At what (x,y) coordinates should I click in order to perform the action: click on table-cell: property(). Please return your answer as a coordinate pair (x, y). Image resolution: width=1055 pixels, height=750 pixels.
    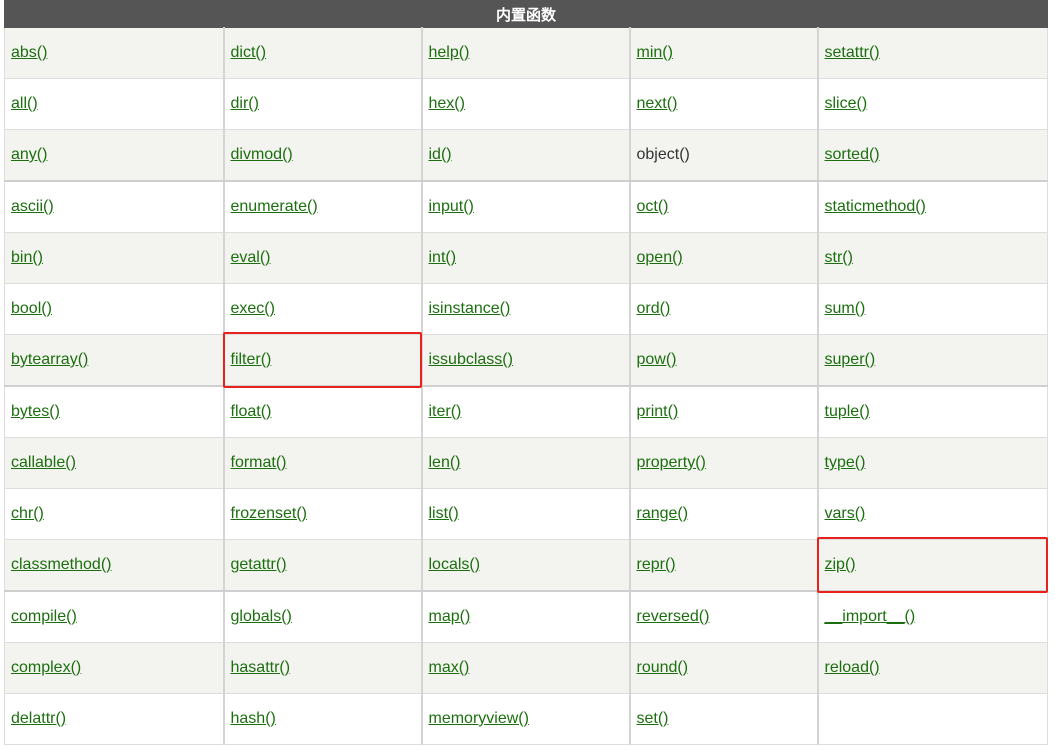
    Looking at the image, I should click on (724, 463).